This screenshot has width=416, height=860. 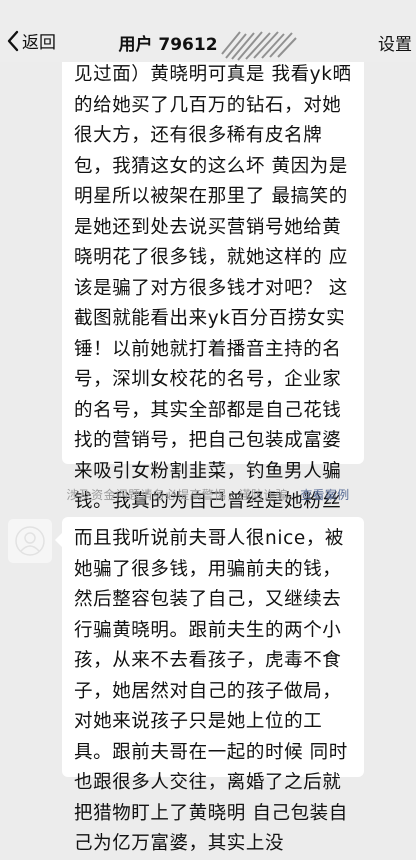 I want to click on avatar, so click(x=30, y=541).